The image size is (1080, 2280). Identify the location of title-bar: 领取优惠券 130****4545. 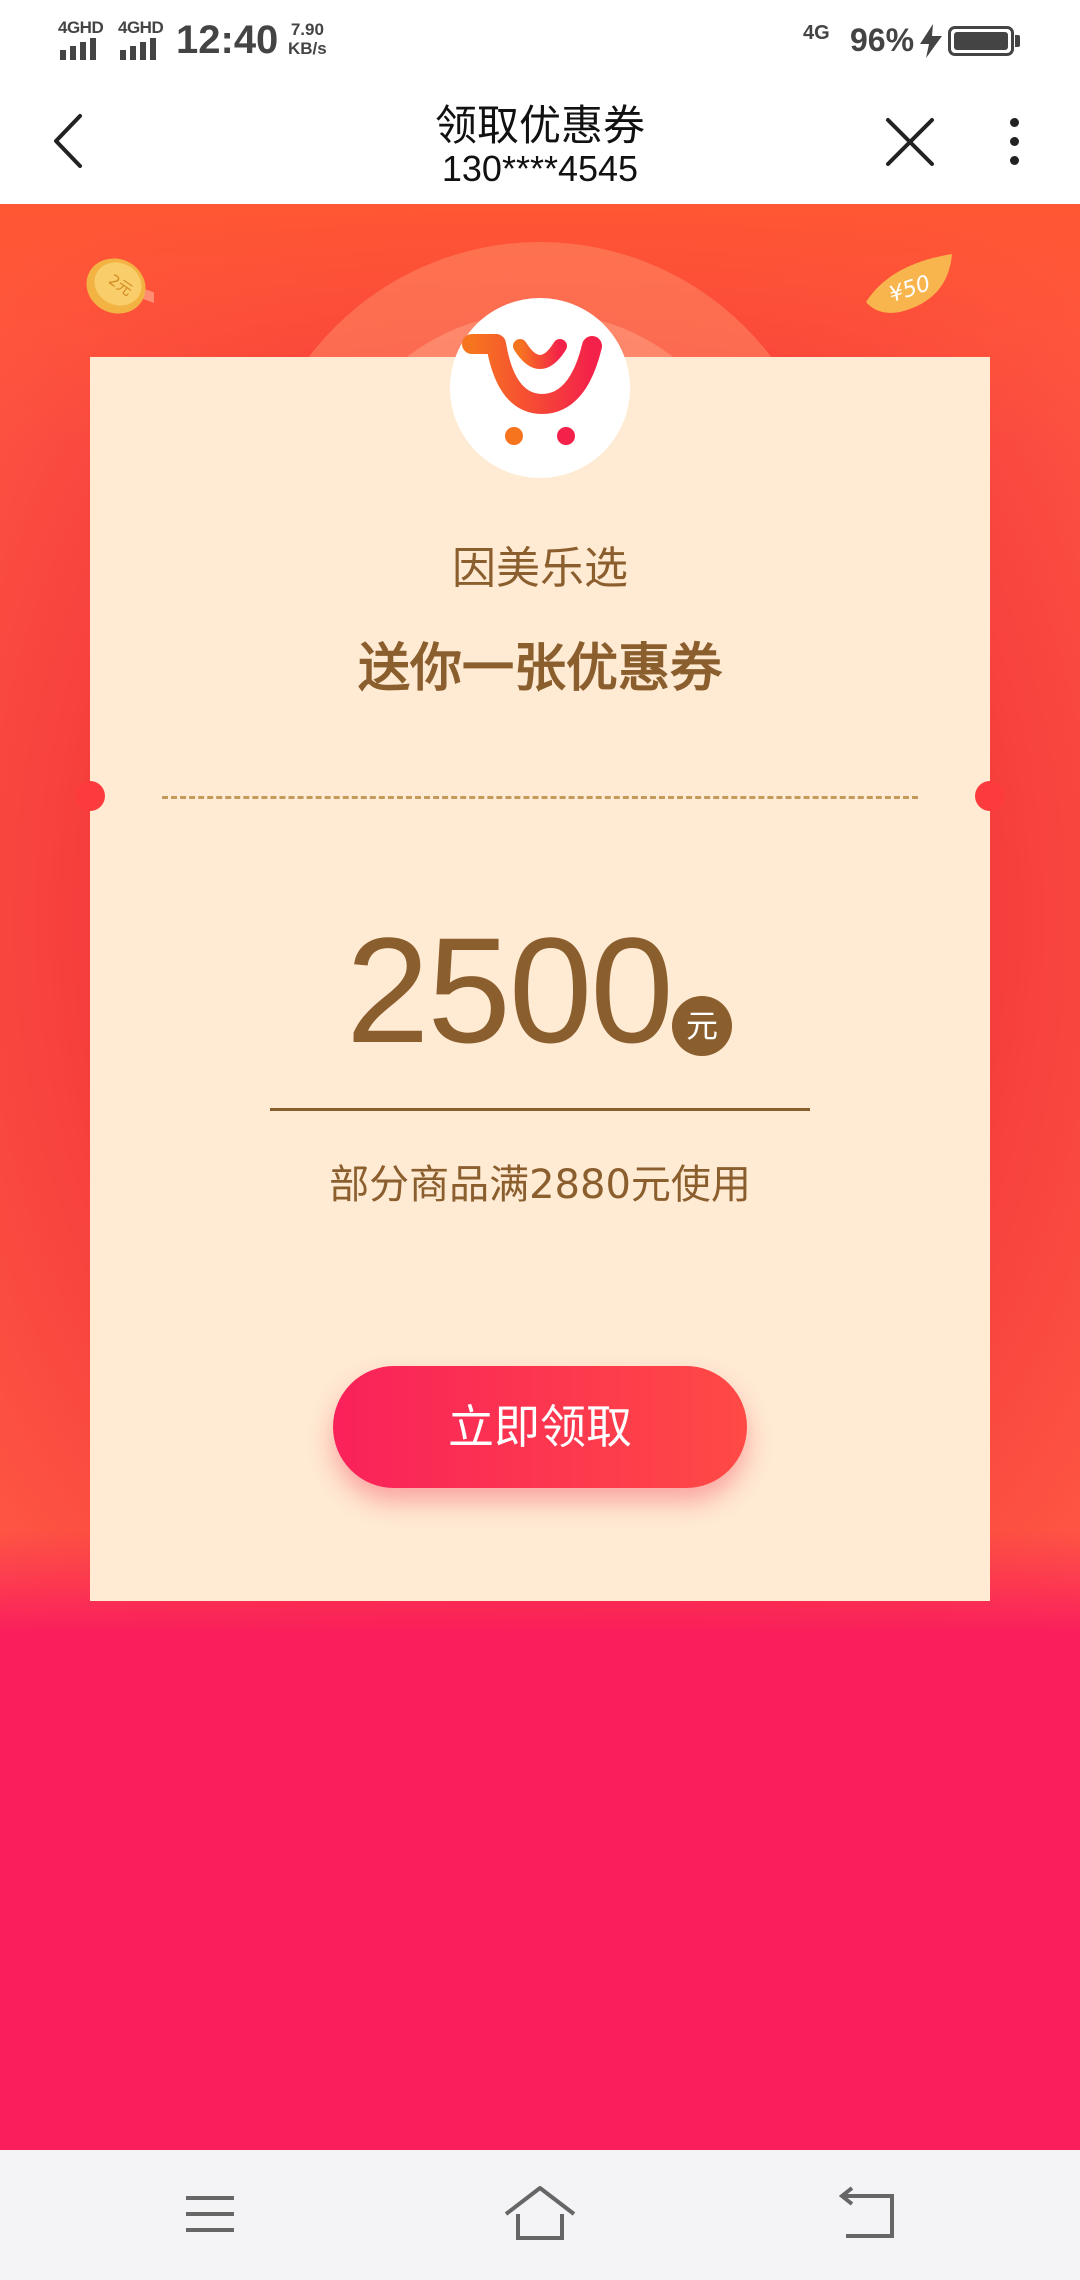
(540, 143).